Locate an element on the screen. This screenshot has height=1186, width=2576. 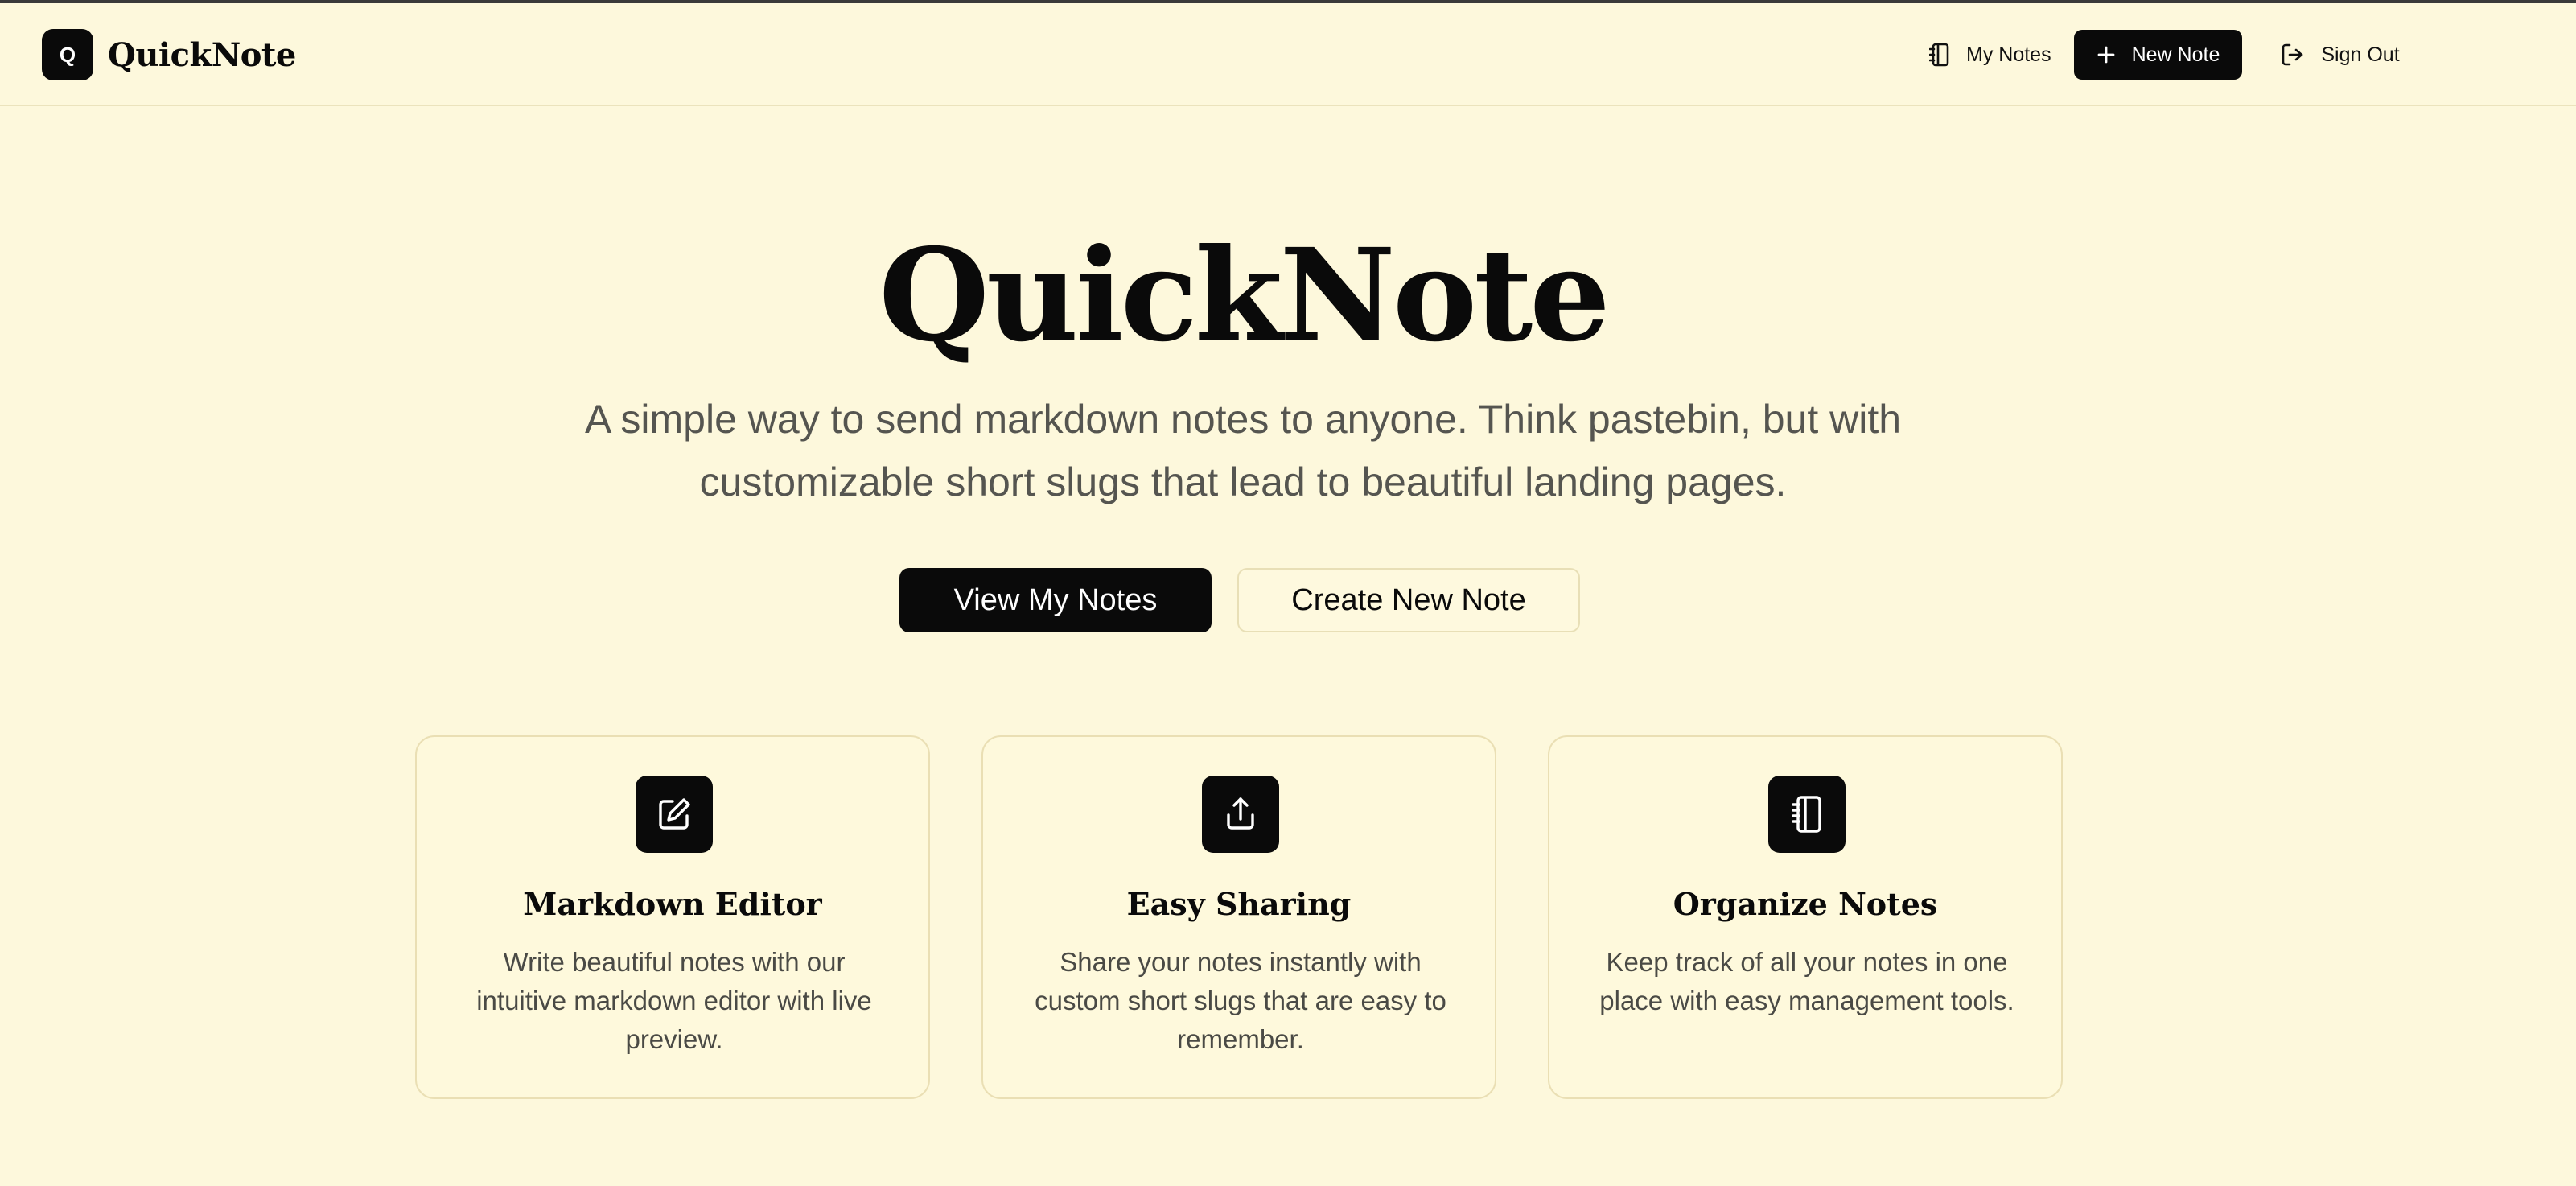
my-notes-link: My Notes is located at coordinates (1990, 54).